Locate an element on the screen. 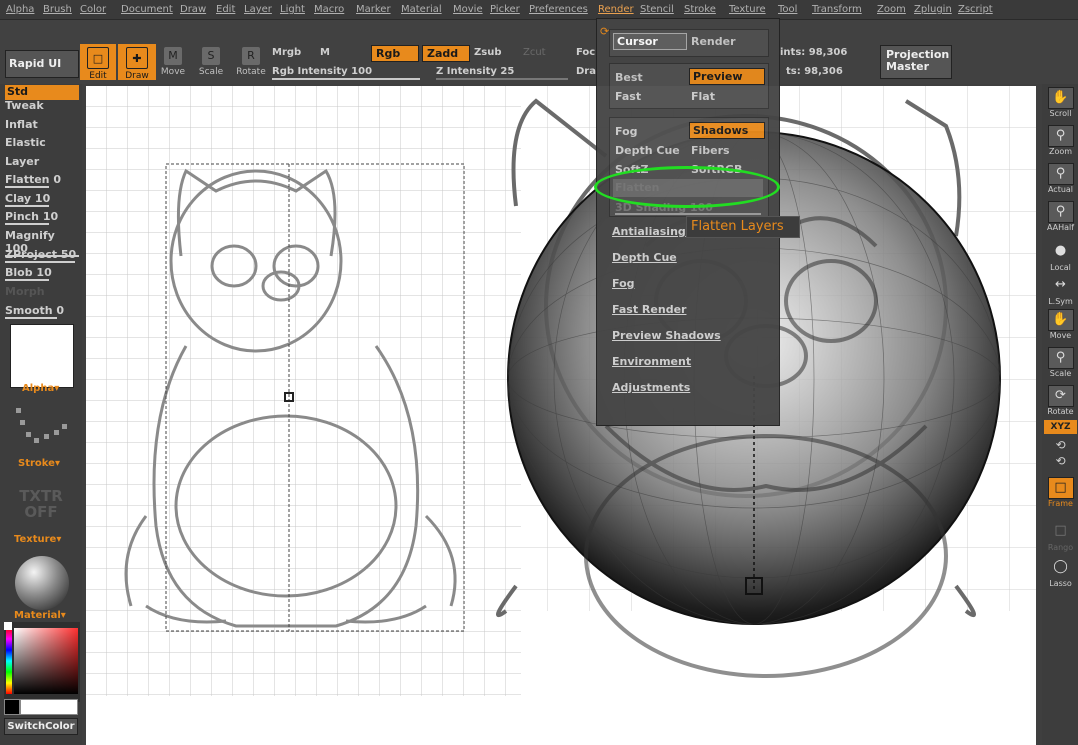 The image size is (1078, 745). flat-button: Flat is located at coordinates (703, 96).